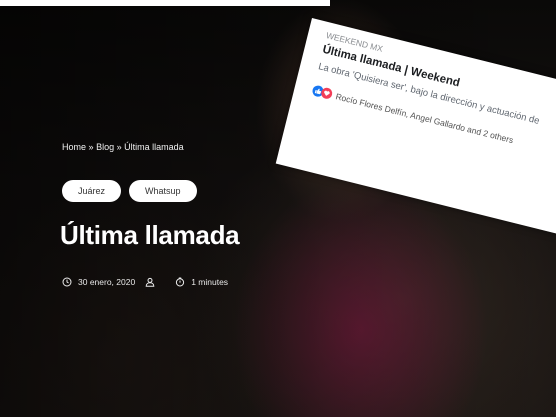 The image size is (556, 417). What do you see at coordinates (180, 282) in the screenshot?
I see `timer-icon` at bounding box center [180, 282].